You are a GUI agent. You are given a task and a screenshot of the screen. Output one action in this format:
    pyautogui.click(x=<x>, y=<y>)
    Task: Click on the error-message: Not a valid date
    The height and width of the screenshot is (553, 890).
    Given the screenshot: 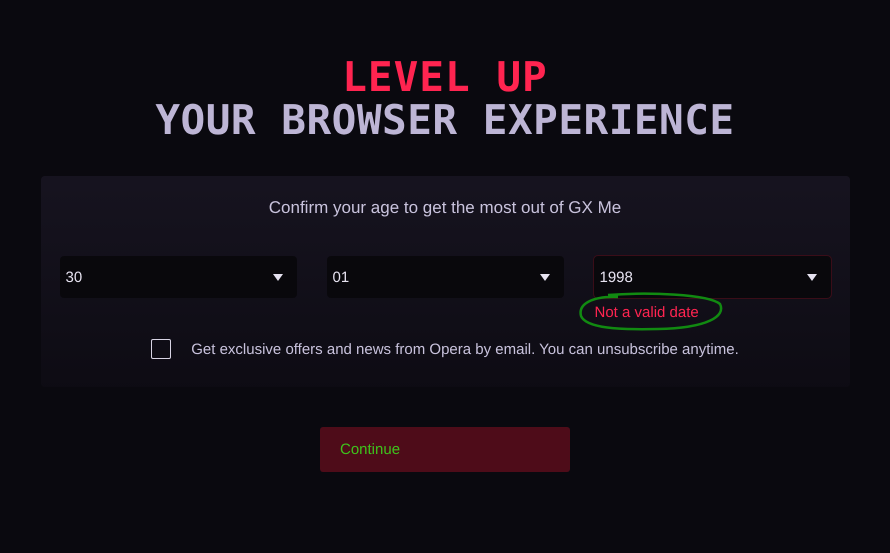 What is the action you would take?
    pyautogui.click(x=646, y=313)
    